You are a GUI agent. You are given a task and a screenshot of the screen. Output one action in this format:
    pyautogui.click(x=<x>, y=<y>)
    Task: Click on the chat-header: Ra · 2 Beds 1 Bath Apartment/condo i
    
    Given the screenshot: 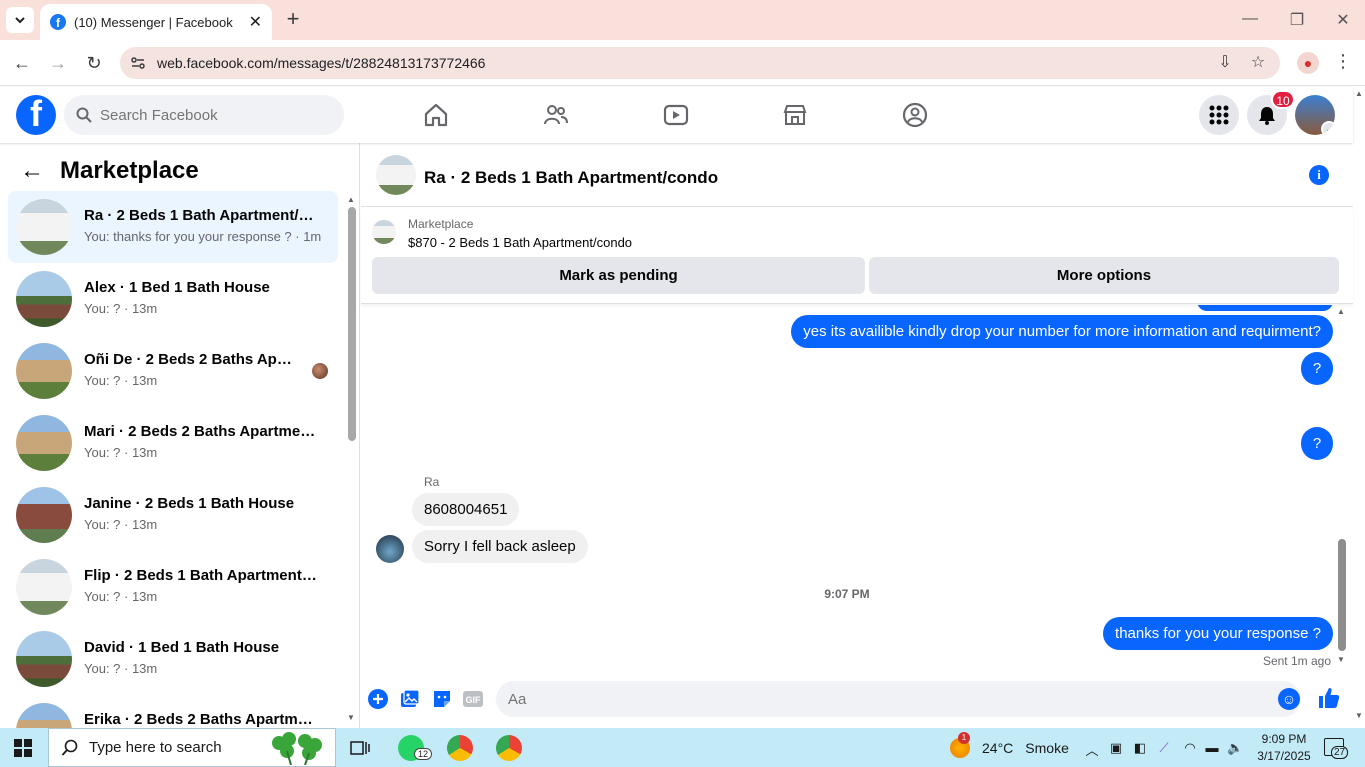 What is the action you would take?
    pyautogui.click(x=857, y=175)
    